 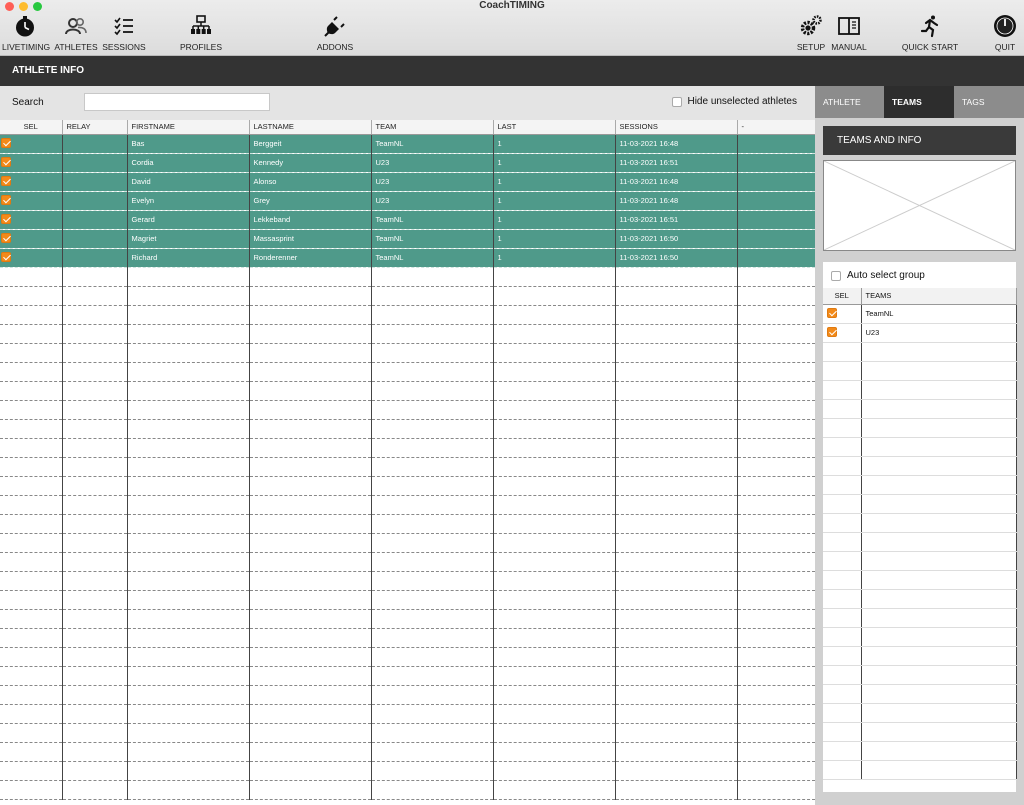 What do you see at coordinates (188, 127) in the screenshot?
I see `column-header-firstname: FIRSTNAME` at bounding box center [188, 127].